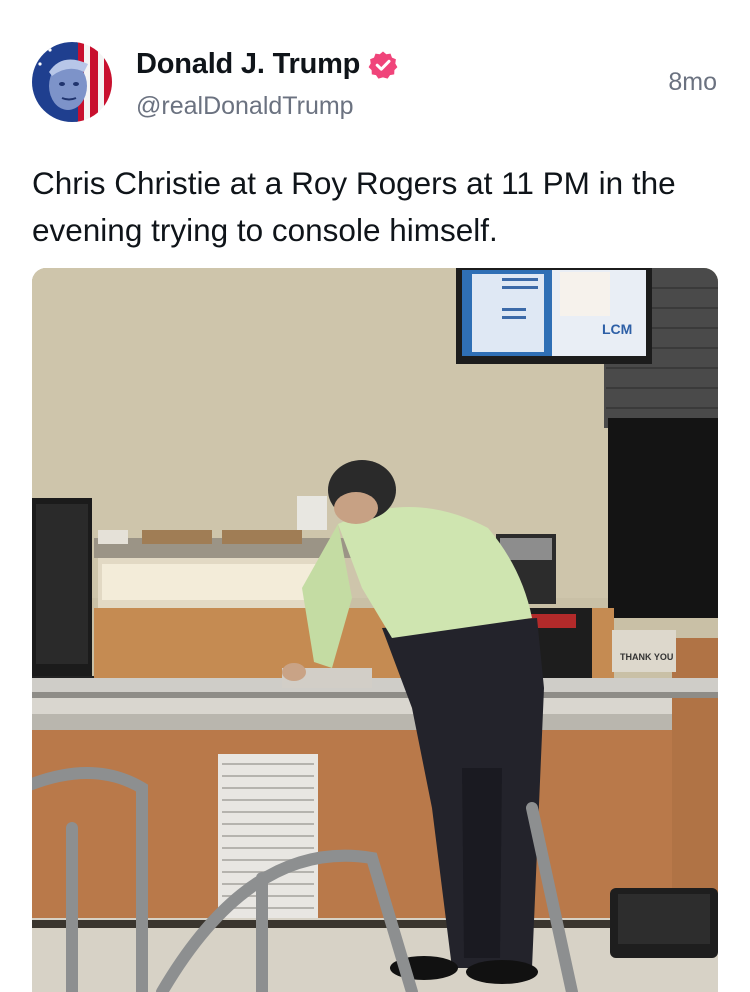  I want to click on author-name-row: Donald J. Trump, so click(267, 64).